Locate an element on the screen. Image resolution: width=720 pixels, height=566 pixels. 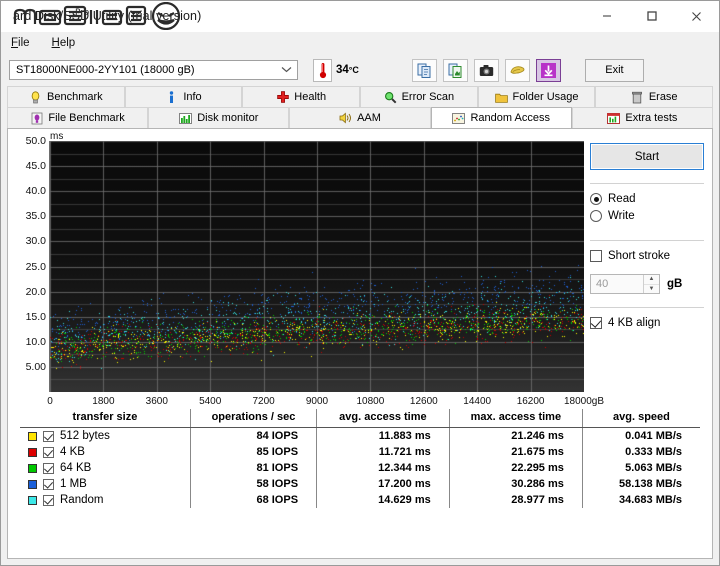
cell-avg-access: 11.883 ms is located at coordinates (383, 435).